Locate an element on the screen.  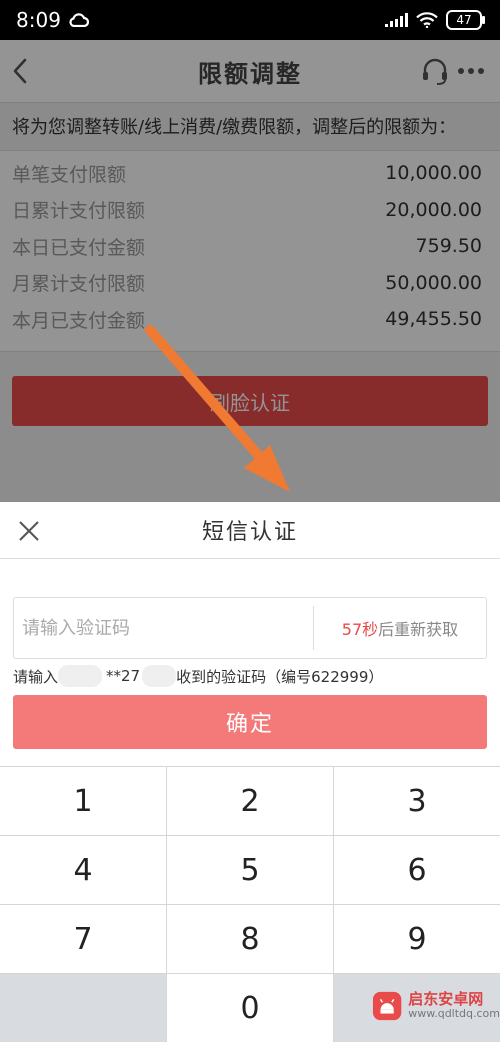
watermark-url: www.qdltdq.com is located at coordinates (454, 1014).